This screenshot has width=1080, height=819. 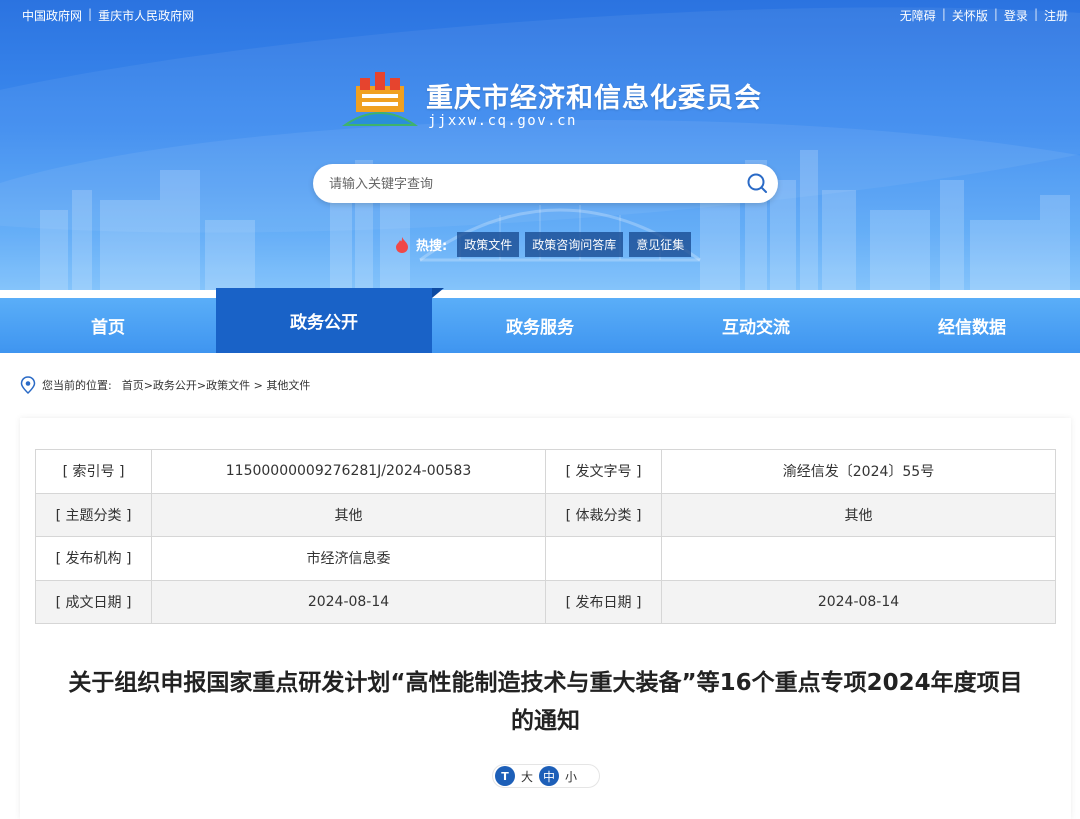 I want to click on link-chongqing-gov: 重庆市人民政府网, so click(x=146, y=15).